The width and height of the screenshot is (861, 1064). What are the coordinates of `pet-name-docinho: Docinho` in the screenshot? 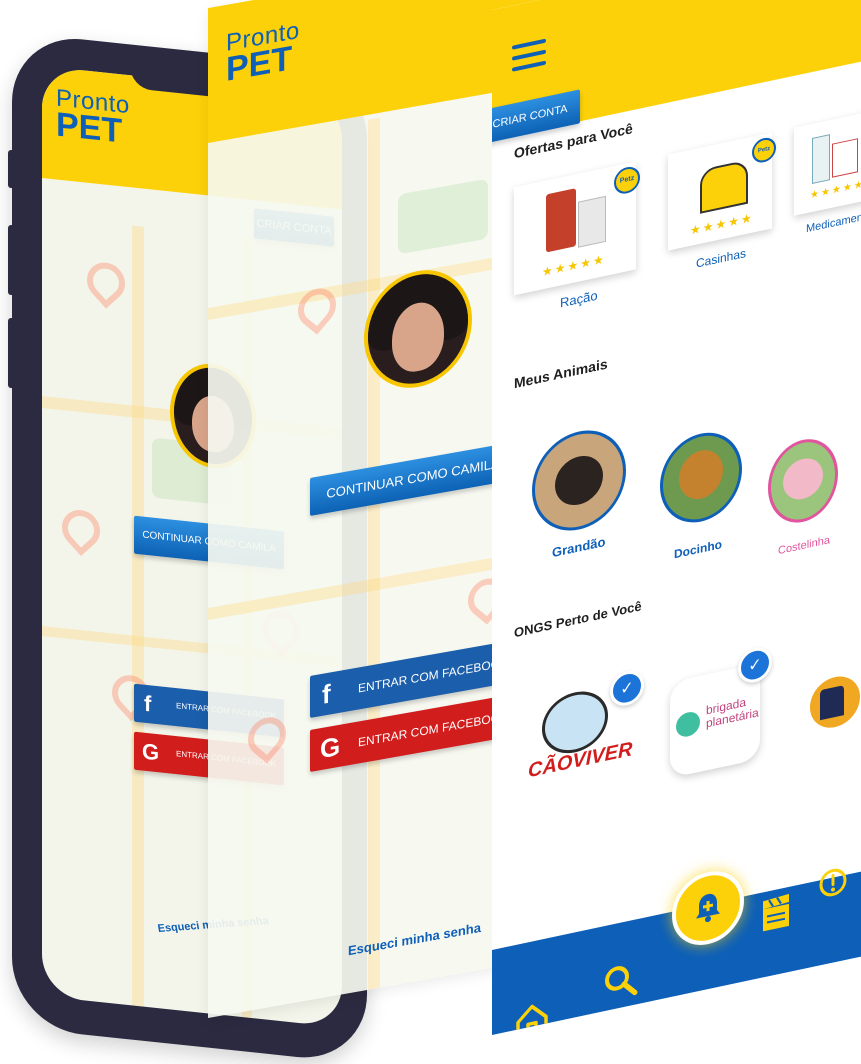 It's located at (698, 549).